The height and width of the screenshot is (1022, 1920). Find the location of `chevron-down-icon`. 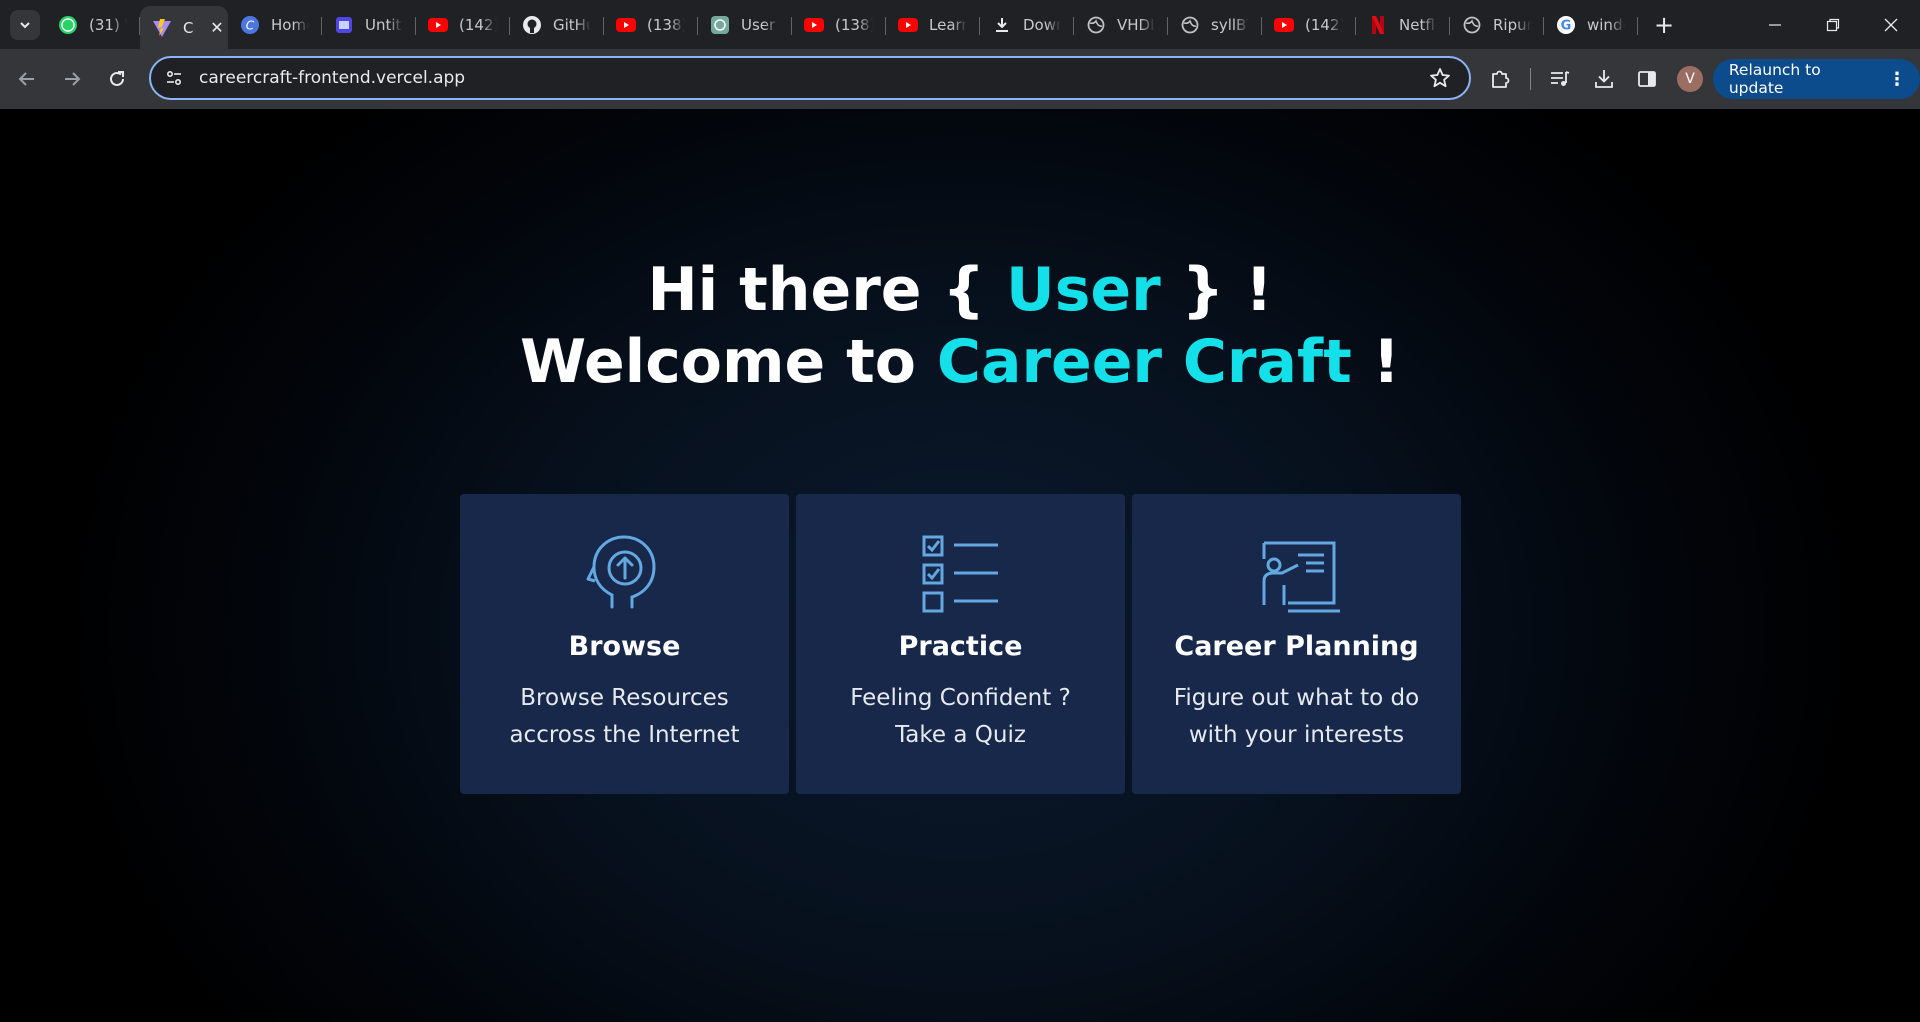

chevron-down-icon is located at coordinates (25, 25).